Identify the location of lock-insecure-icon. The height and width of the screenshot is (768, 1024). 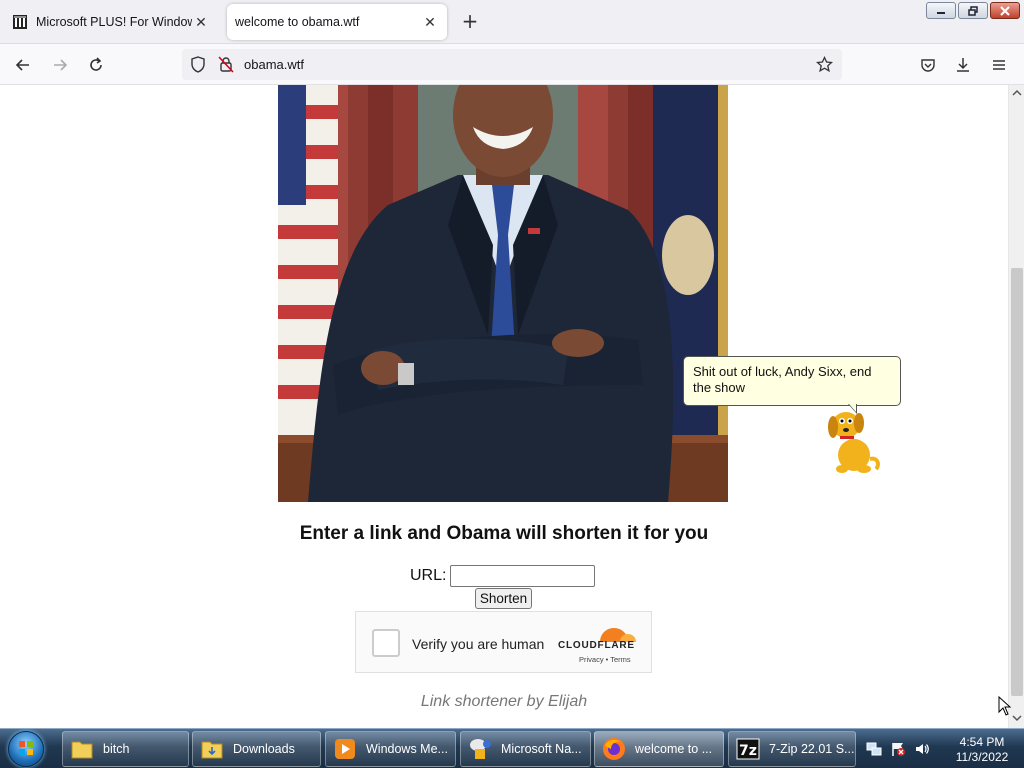
(226, 64).